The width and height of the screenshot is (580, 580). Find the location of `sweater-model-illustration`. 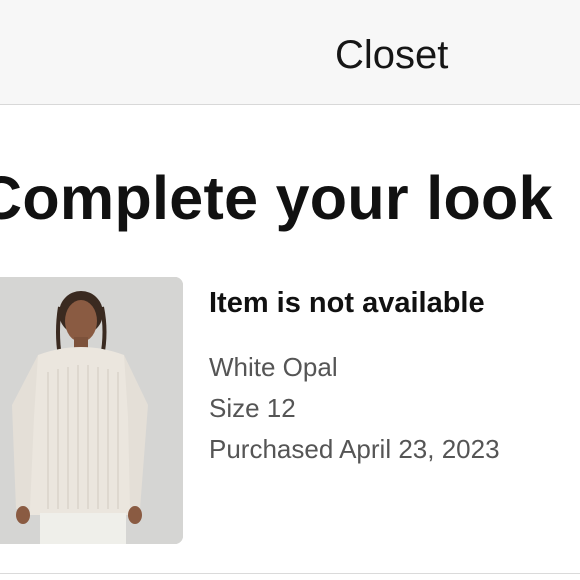

sweater-model-illustration is located at coordinates (91, 410).